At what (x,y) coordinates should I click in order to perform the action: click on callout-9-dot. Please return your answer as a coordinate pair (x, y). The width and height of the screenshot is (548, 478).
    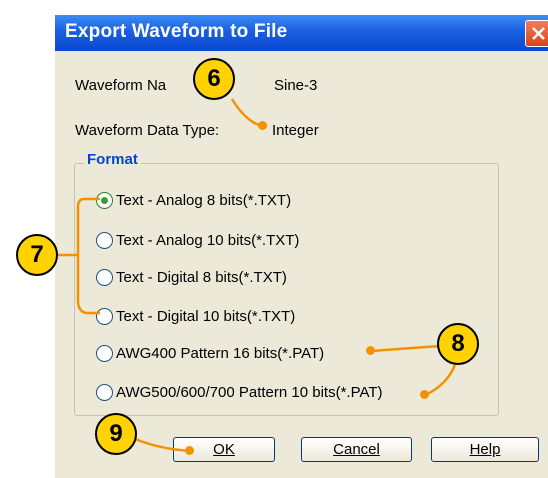
    Looking at the image, I should click on (189, 450).